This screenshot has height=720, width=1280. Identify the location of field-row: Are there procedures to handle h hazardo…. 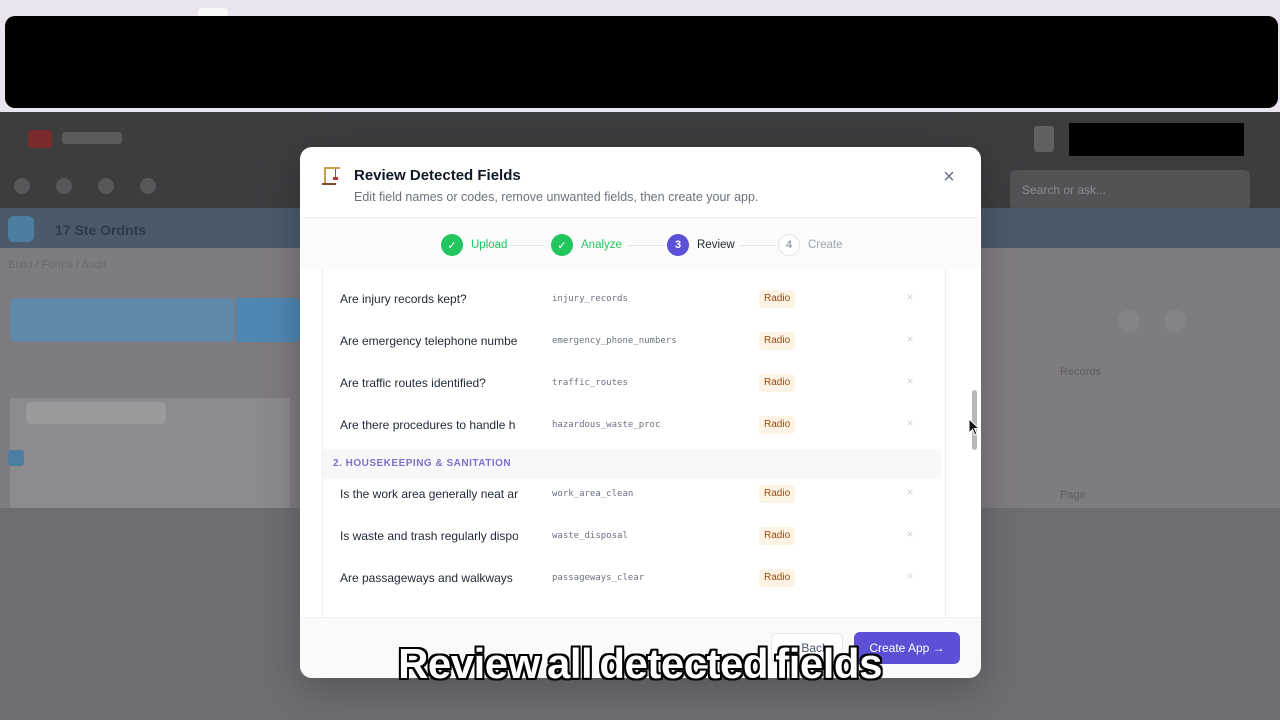
(634, 426).